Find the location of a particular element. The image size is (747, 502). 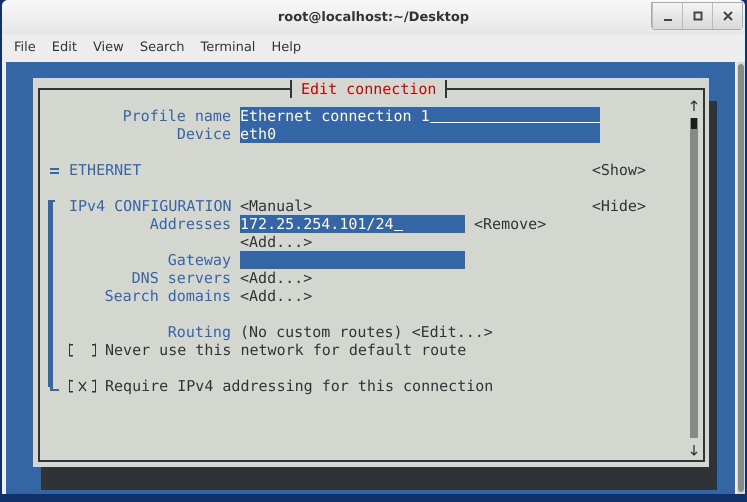

show-button: <Show> is located at coordinates (619, 170).